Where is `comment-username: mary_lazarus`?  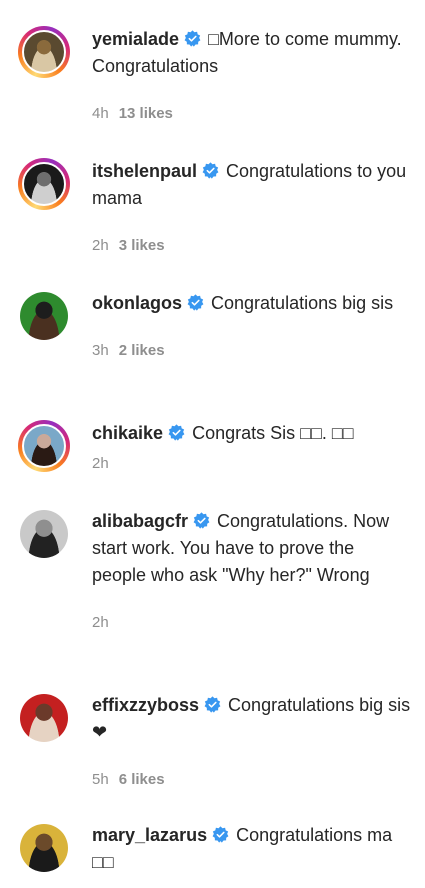 comment-username: mary_lazarus is located at coordinates (149, 835).